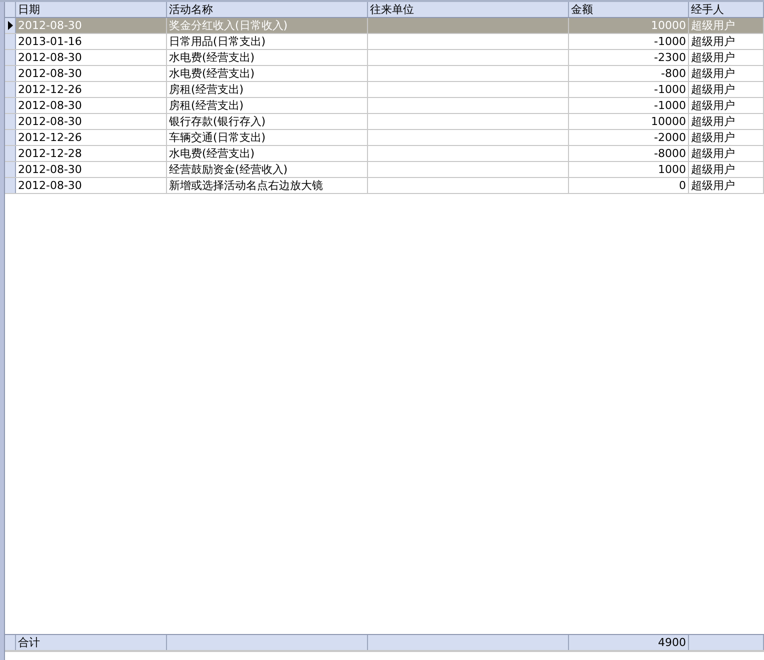  What do you see at coordinates (629, 153) in the screenshot?
I see `table-cell: -8000` at bounding box center [629, 153].